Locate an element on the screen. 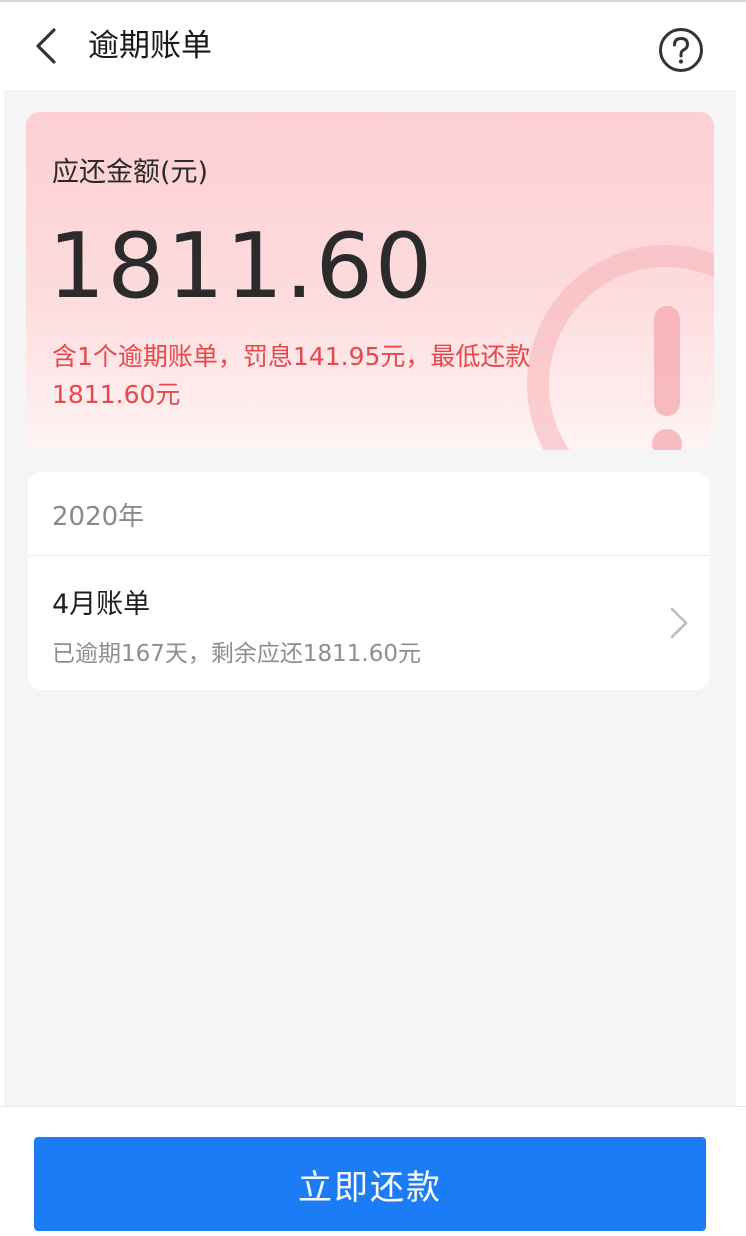 The width and height of the screenshot is (746, 1236). bill-overdue-detail: 已逾期167天，剩余应还1811.60元 is located at coordinates (237, 654).